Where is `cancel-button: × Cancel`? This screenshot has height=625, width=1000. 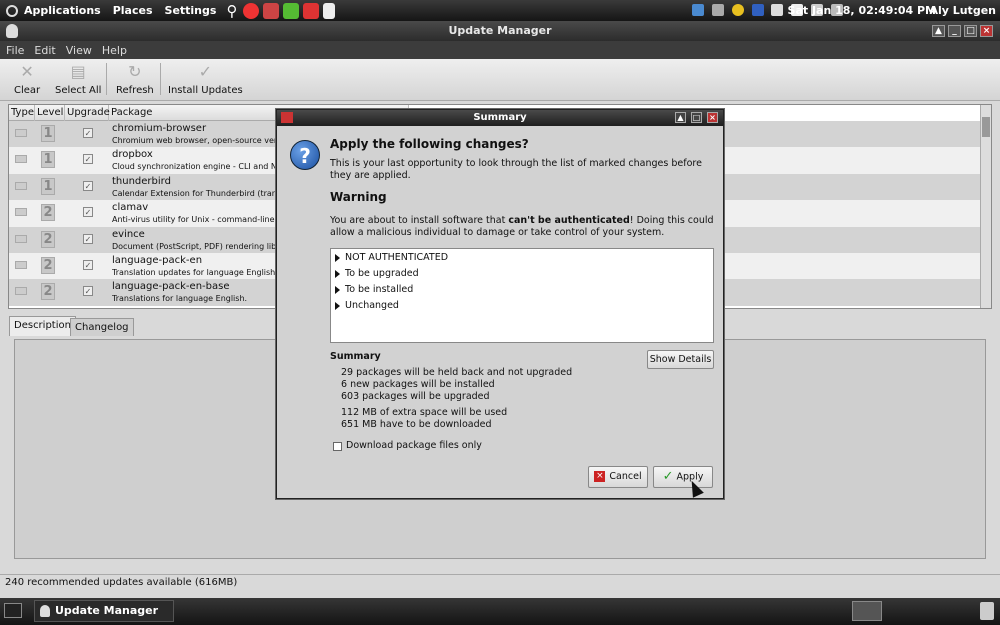 cancel-button: × Cancel is located at coordinates (618, 477).